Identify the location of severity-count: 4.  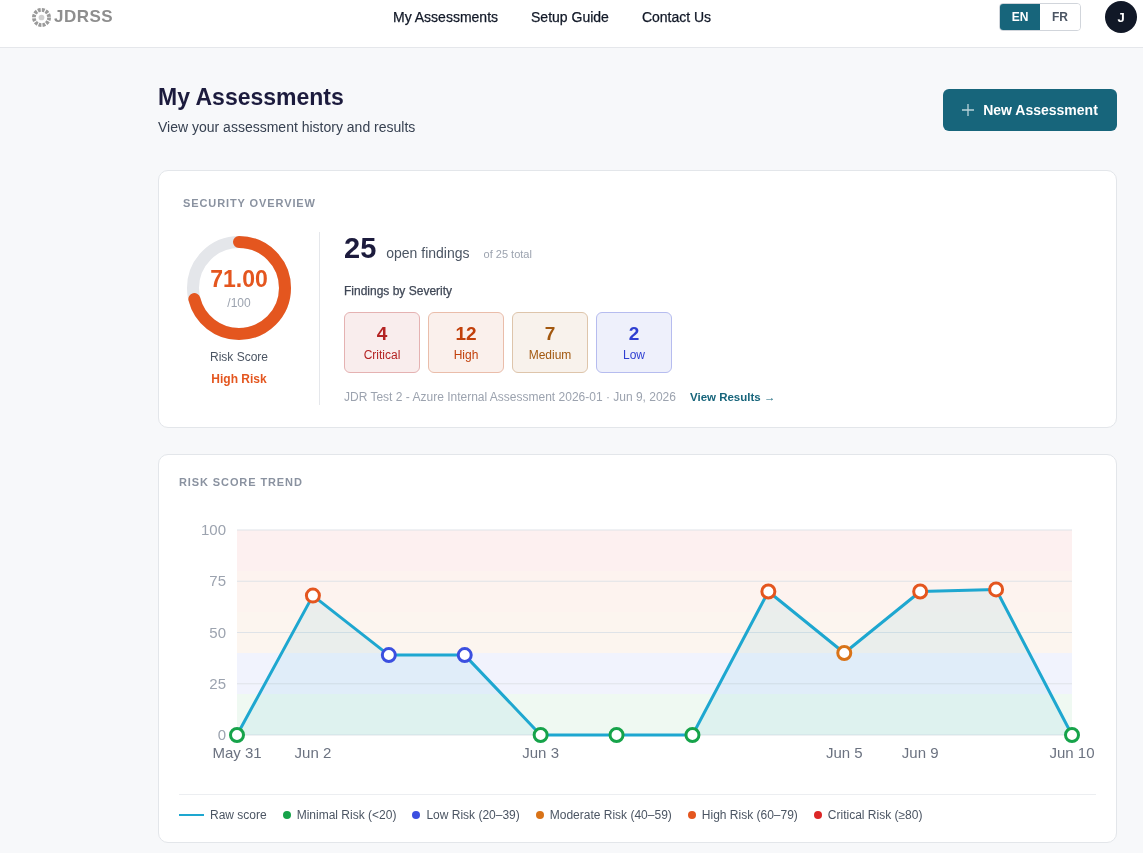
(382, 333).